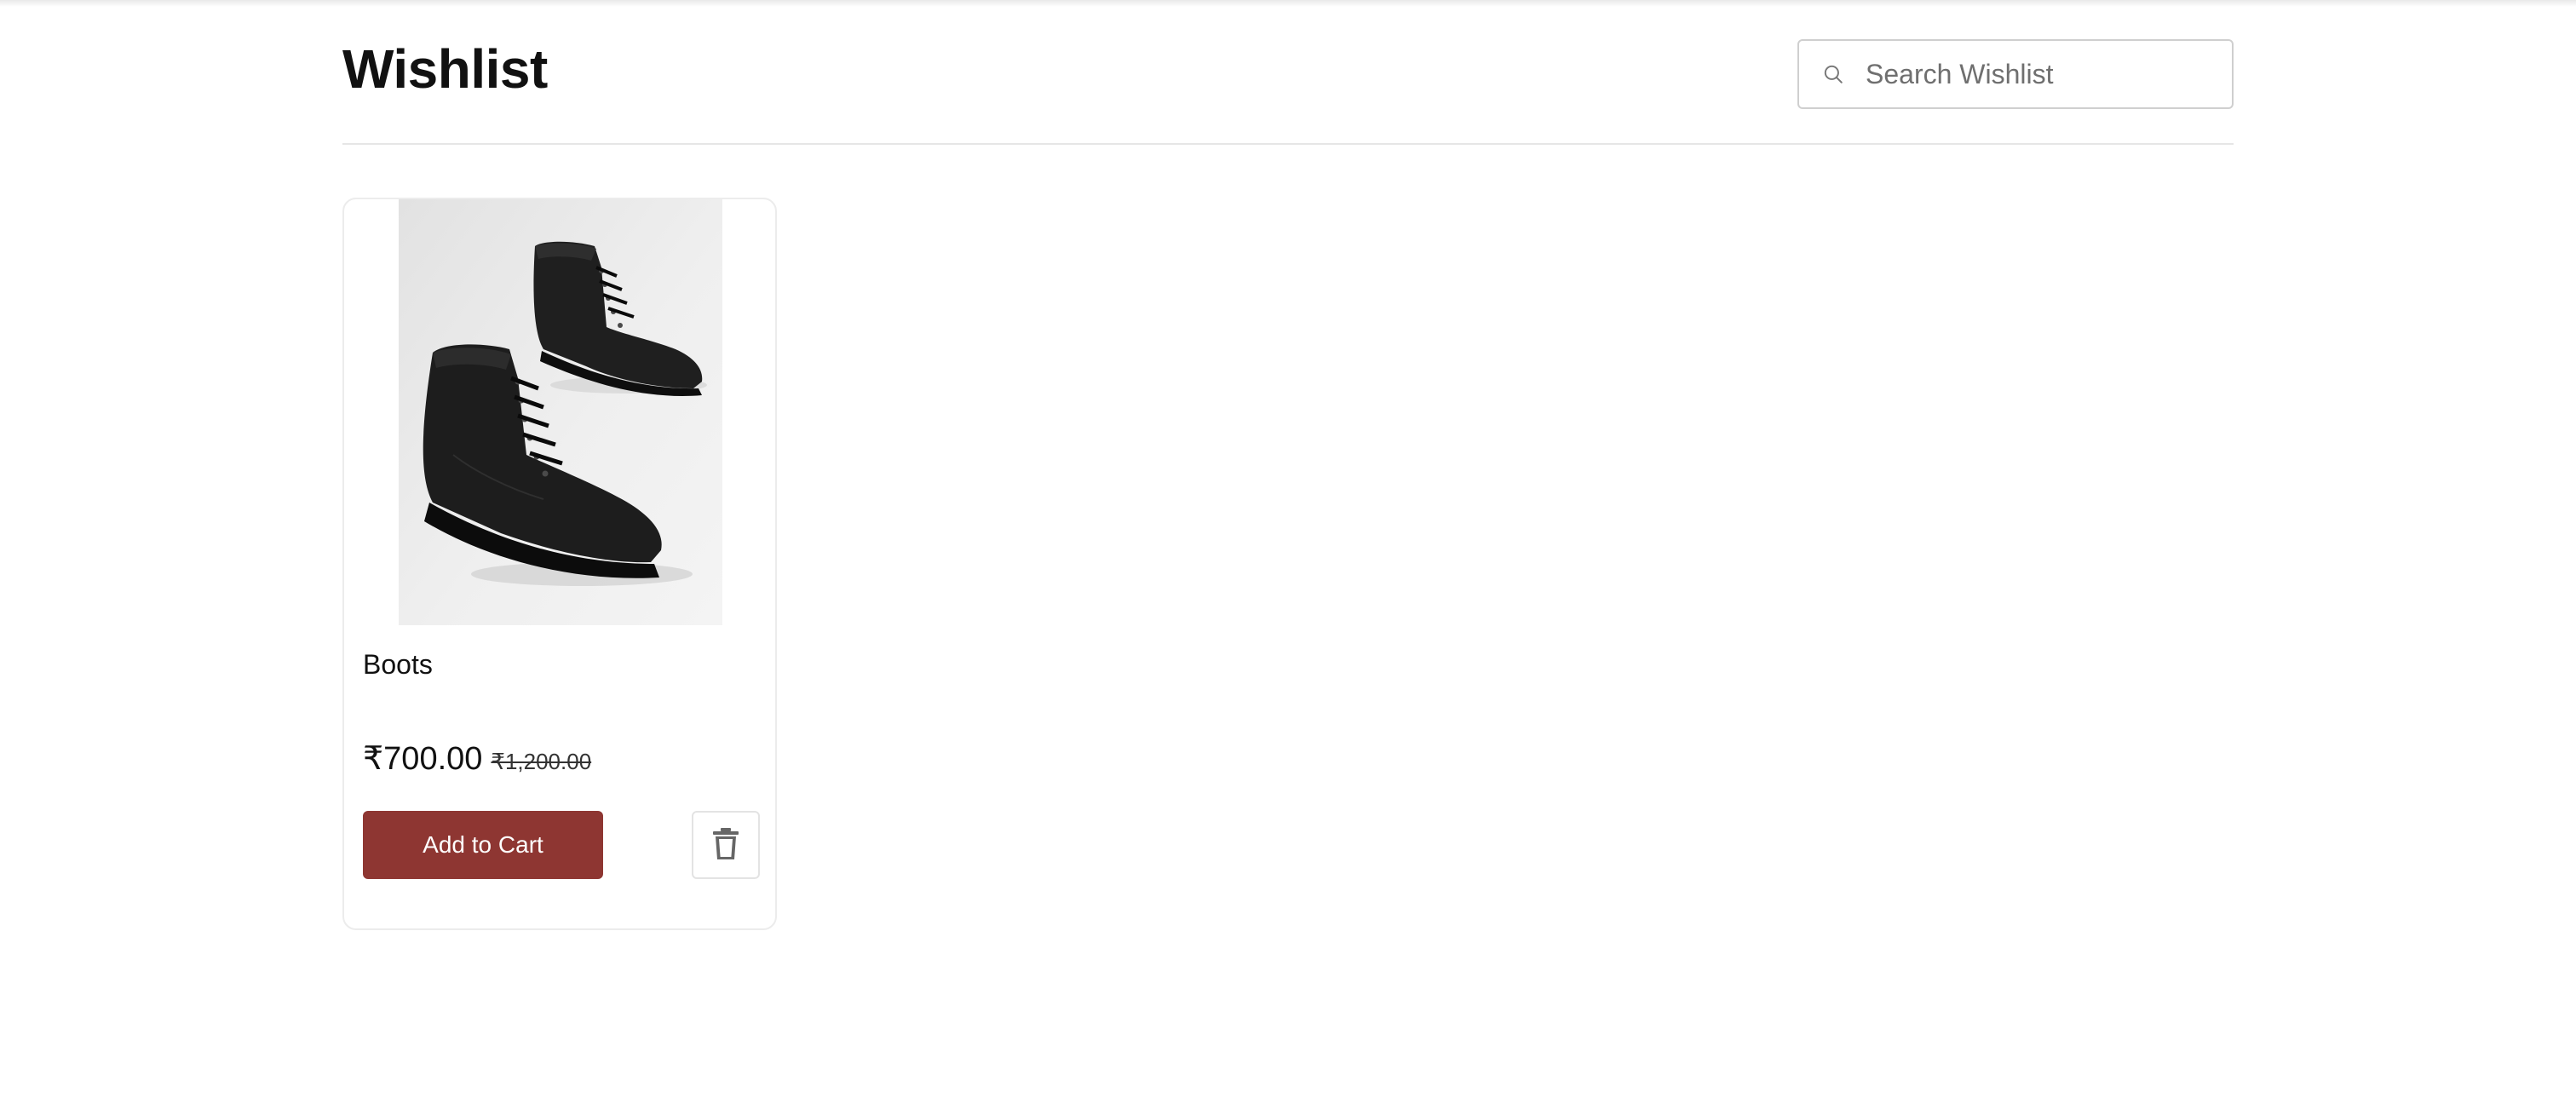 Image resolution: width=2576 pixels, height=1109 pixels. I want to click on original-price: ₹1,200.00, so click(542, 761).